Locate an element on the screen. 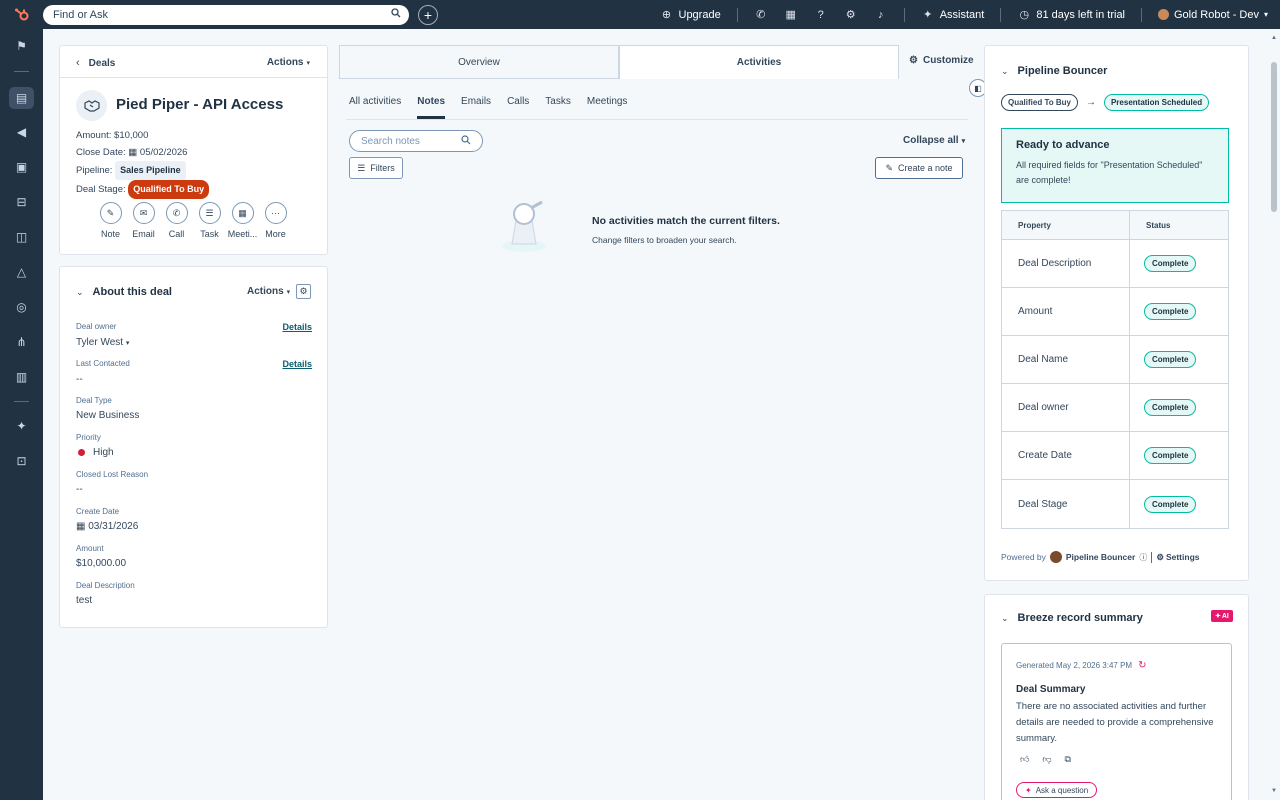 The width and height of the screenshot is (1280, 800). close-date-value: 05/02/2026 is located at coordinates (164, 152).